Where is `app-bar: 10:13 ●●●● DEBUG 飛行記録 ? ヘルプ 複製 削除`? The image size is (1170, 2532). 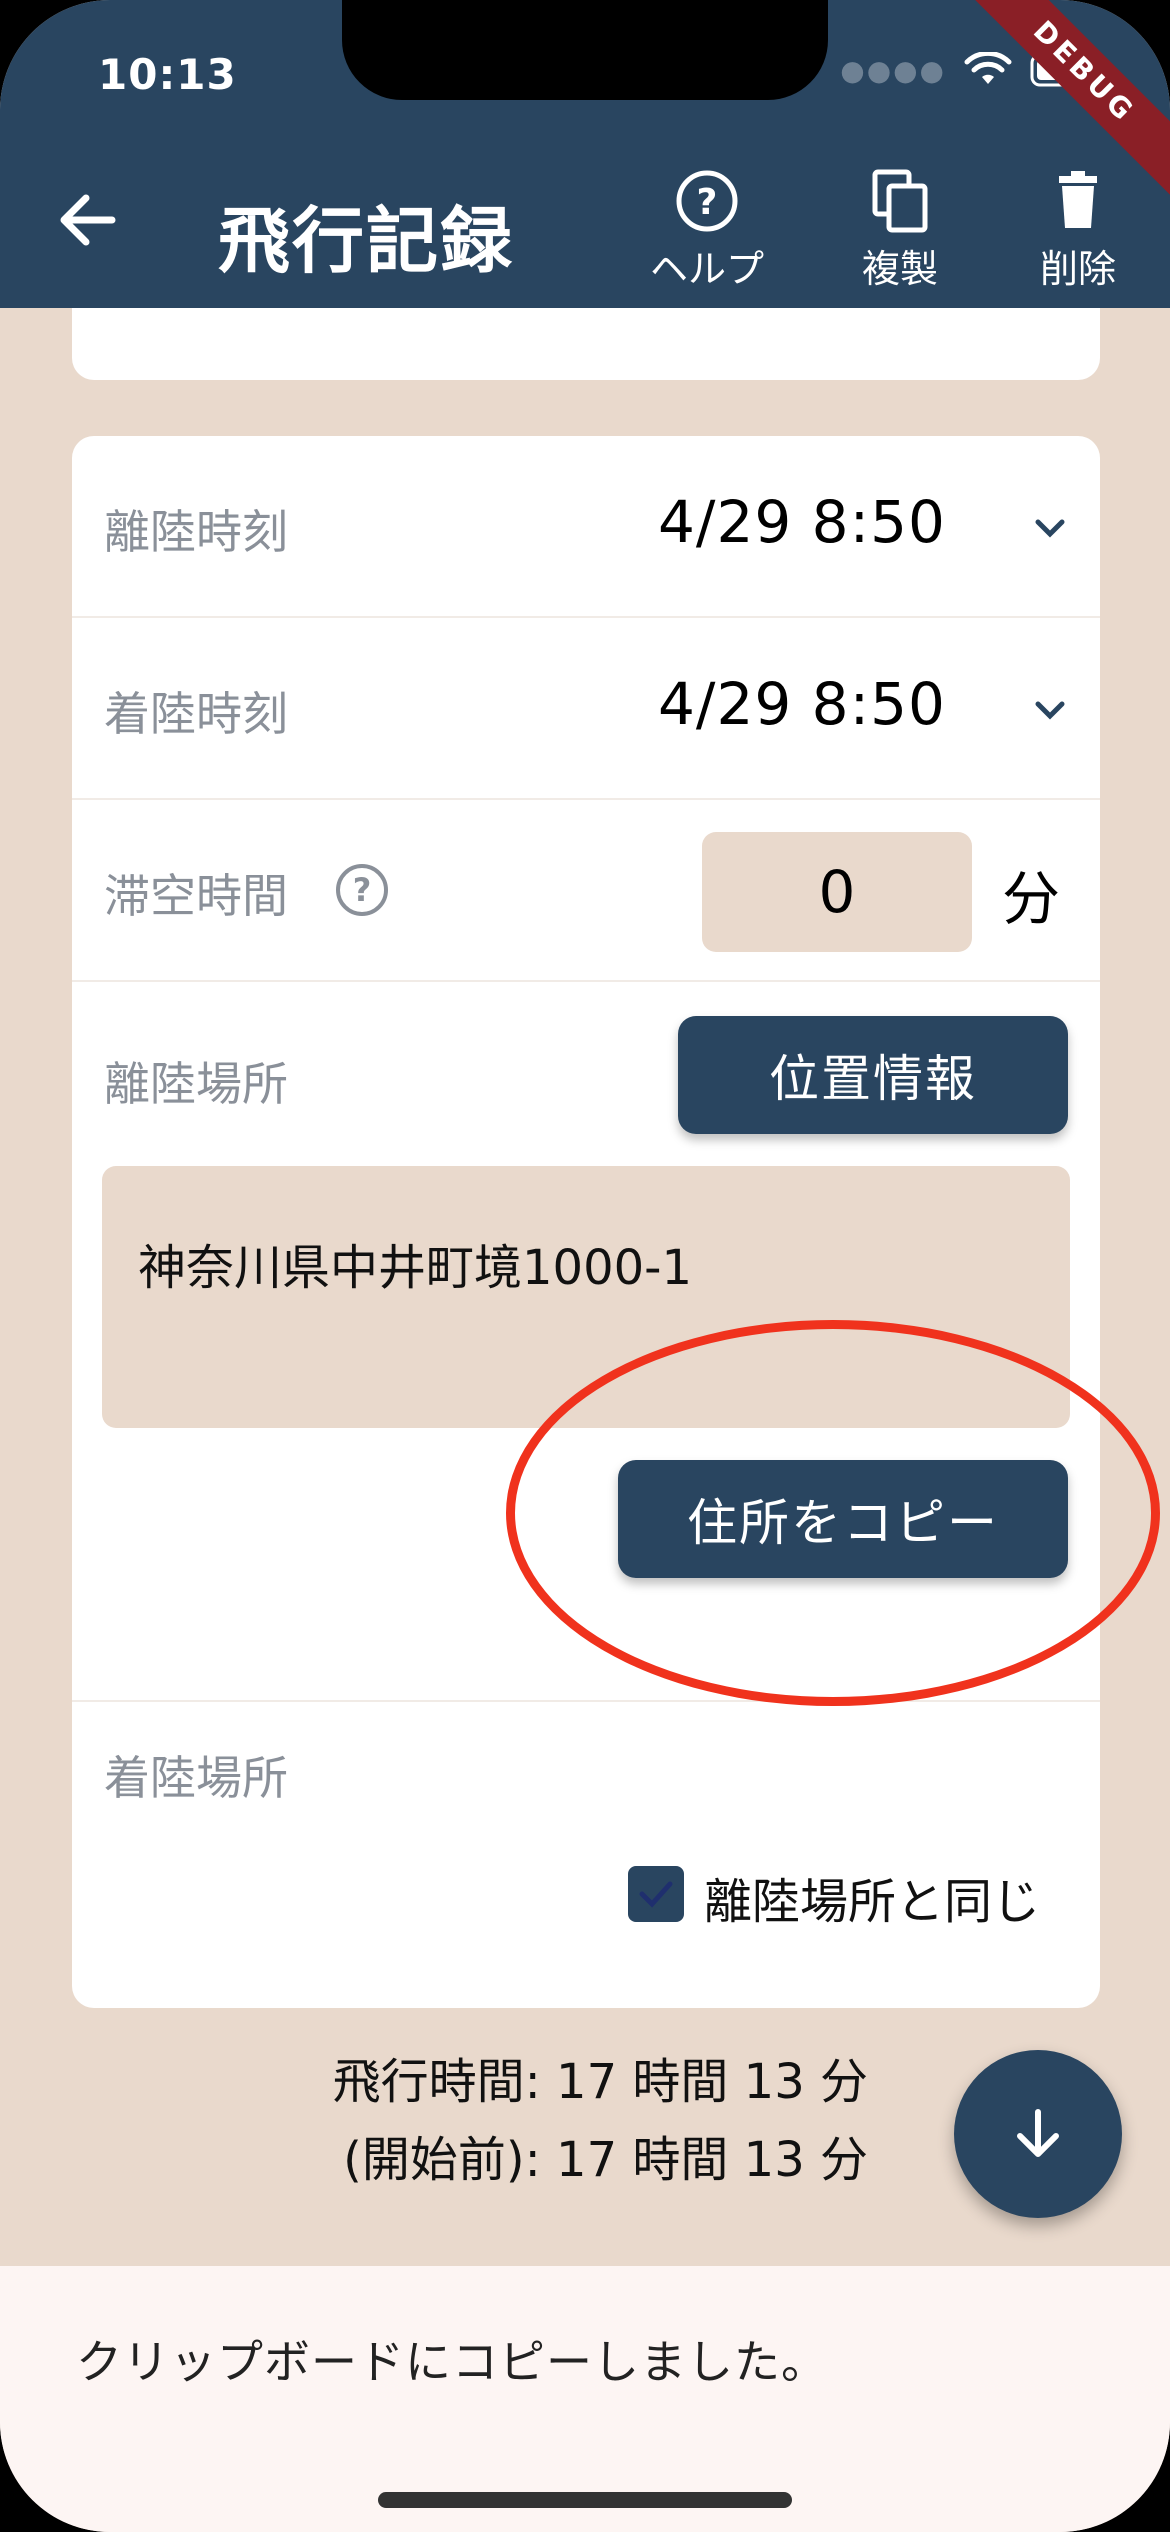
app-bar: 10:13 ●●●● DEBUG 飛行記録 ? ヘルプ 複製 削除 is located at coordinates (585, 154).